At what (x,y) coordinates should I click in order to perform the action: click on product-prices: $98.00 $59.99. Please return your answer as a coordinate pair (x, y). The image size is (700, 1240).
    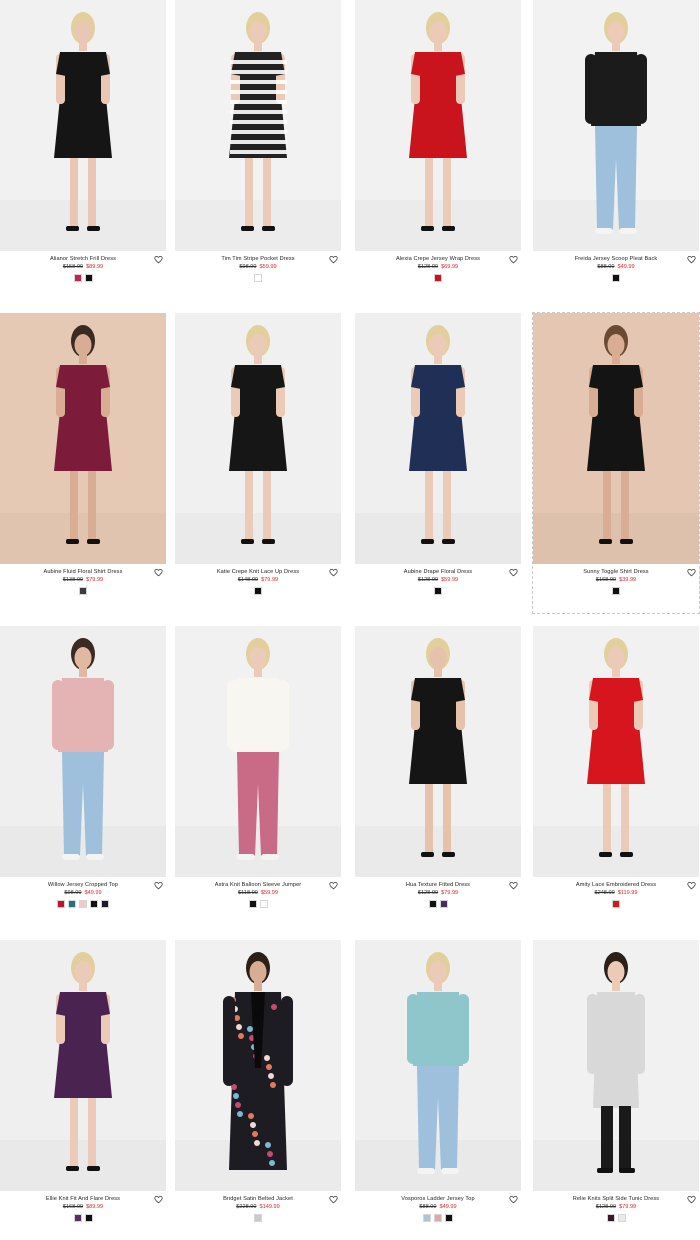
    Looking at the image, I should click on (258, 267).